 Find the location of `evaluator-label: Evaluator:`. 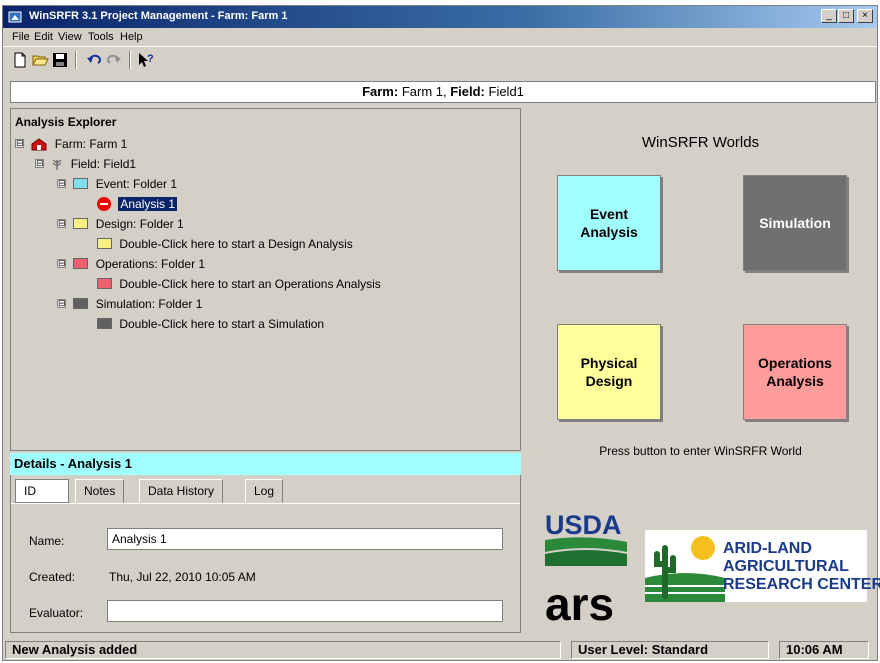

evaluator-label: Evaluator: is located at coordinates (56, 613).